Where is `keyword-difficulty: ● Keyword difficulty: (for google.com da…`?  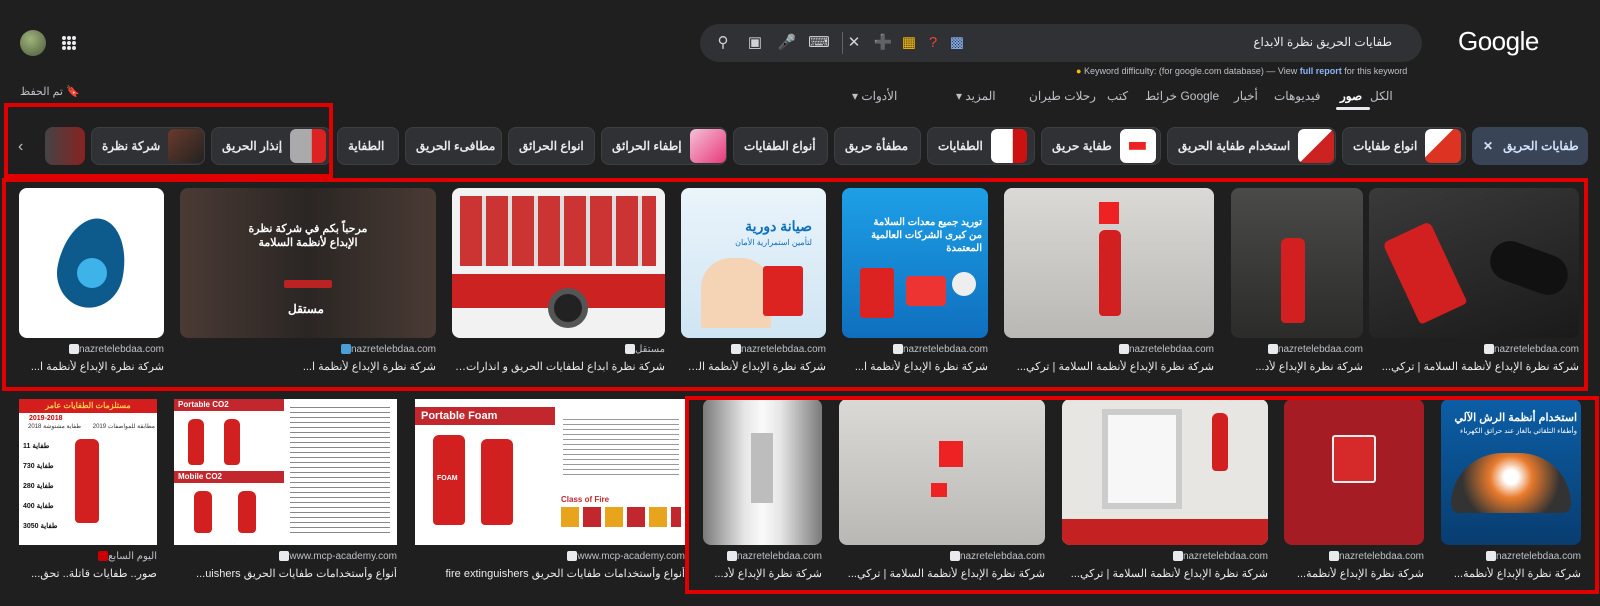 keyword-difficulty: ● Keyword difficulty: (for google.com da… is located at coordinates (1242, 71).